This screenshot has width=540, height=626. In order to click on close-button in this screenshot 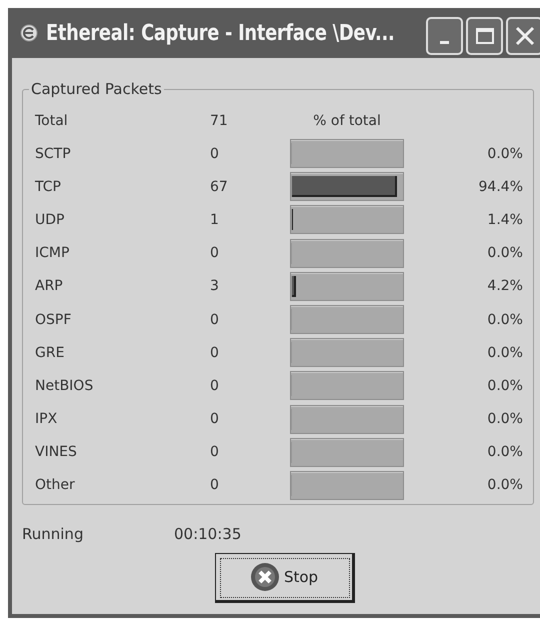, I will do `click(523, 36)`.